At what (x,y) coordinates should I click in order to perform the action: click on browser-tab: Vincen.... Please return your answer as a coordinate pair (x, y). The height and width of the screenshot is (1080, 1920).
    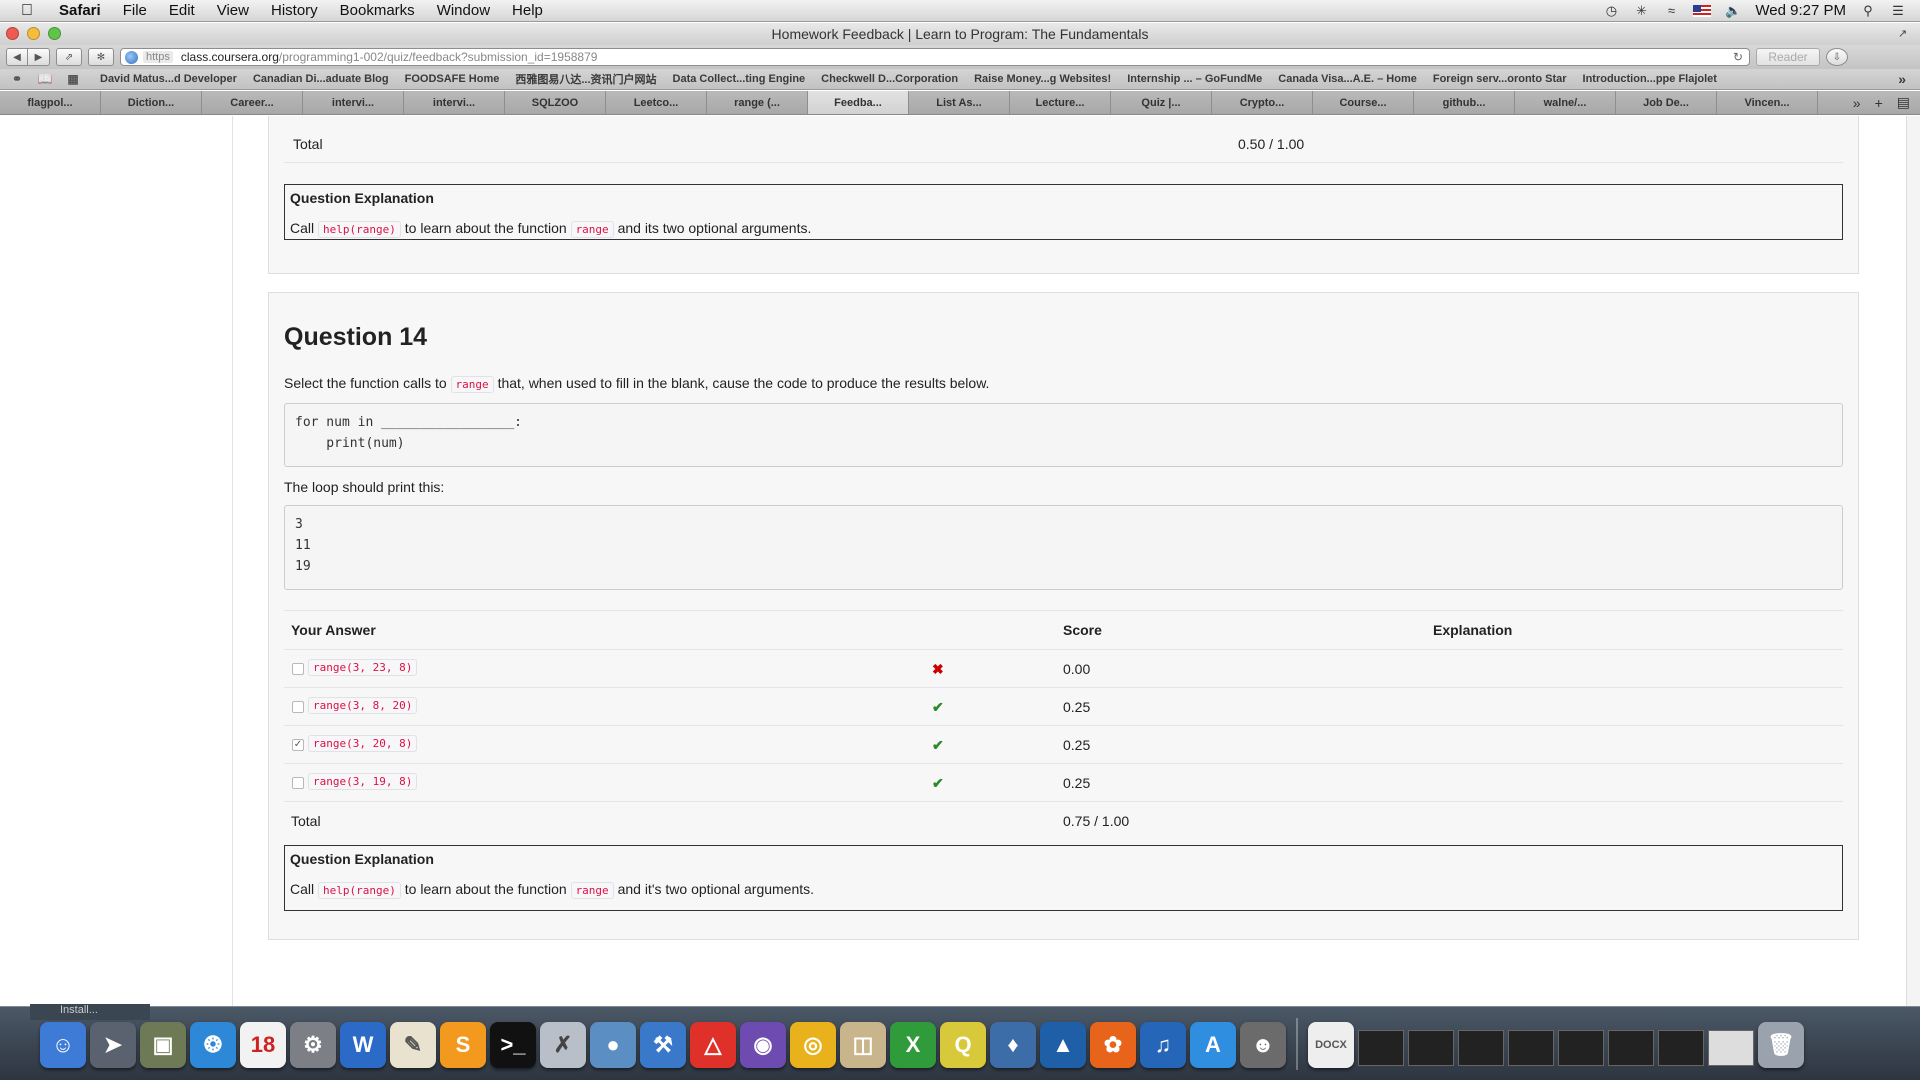
    Looking at the image, I should click on (1767, 102).